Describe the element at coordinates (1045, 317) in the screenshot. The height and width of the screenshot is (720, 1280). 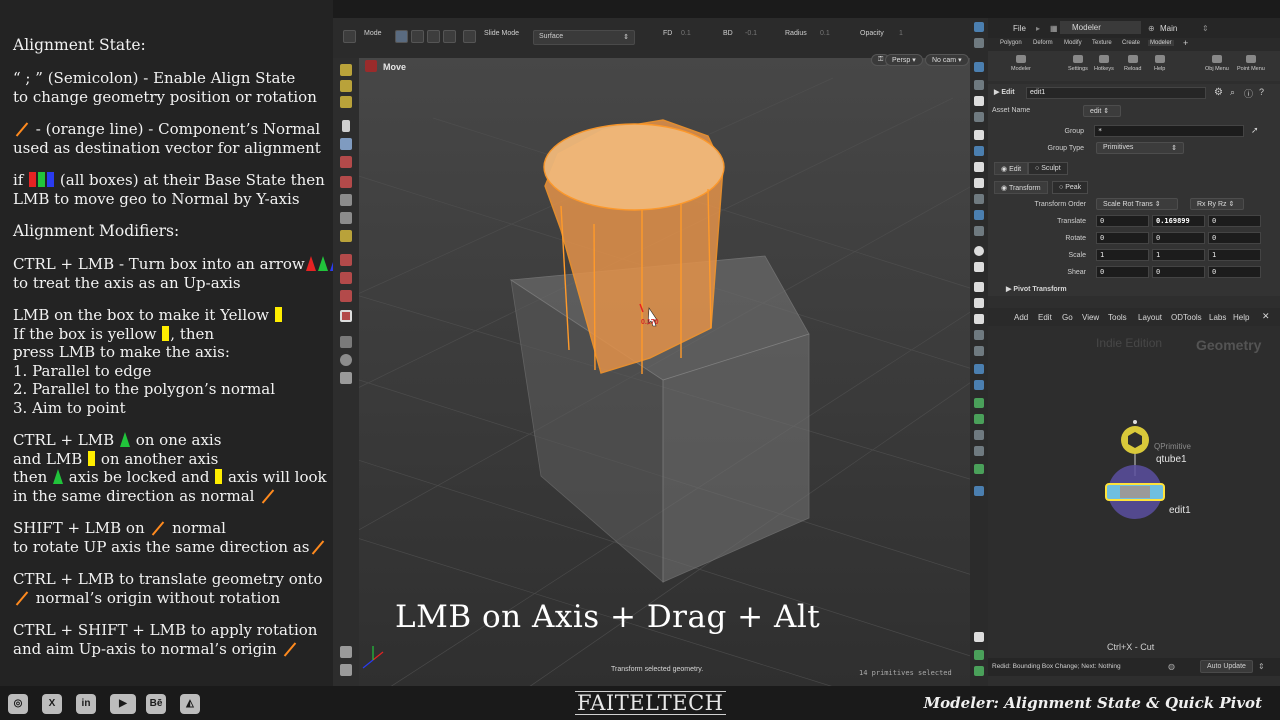
I see `network-menu-edit: Edit` at that location.